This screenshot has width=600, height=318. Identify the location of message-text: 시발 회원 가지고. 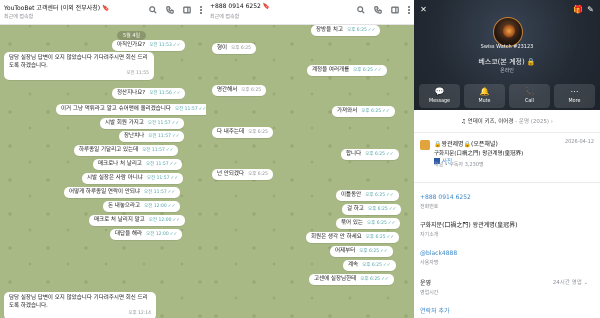
(124, 123).